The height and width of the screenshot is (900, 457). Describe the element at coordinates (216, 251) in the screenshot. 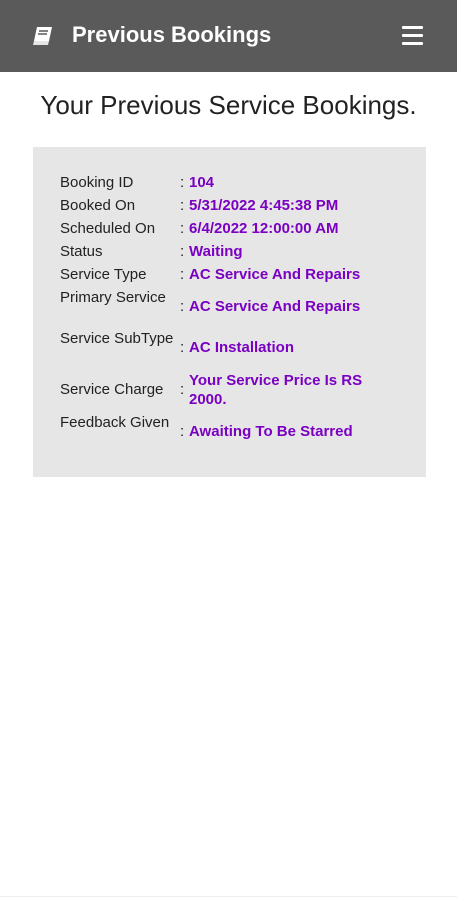

I see `status-value: Waiting` at that location.